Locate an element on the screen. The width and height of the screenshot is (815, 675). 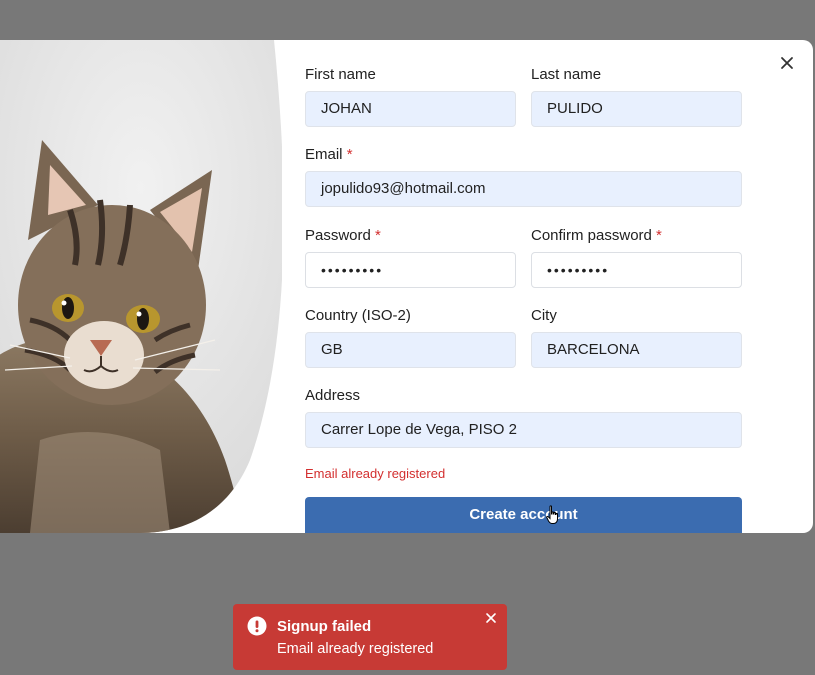
first-name-label: First name is located at coordinates (340, 74).